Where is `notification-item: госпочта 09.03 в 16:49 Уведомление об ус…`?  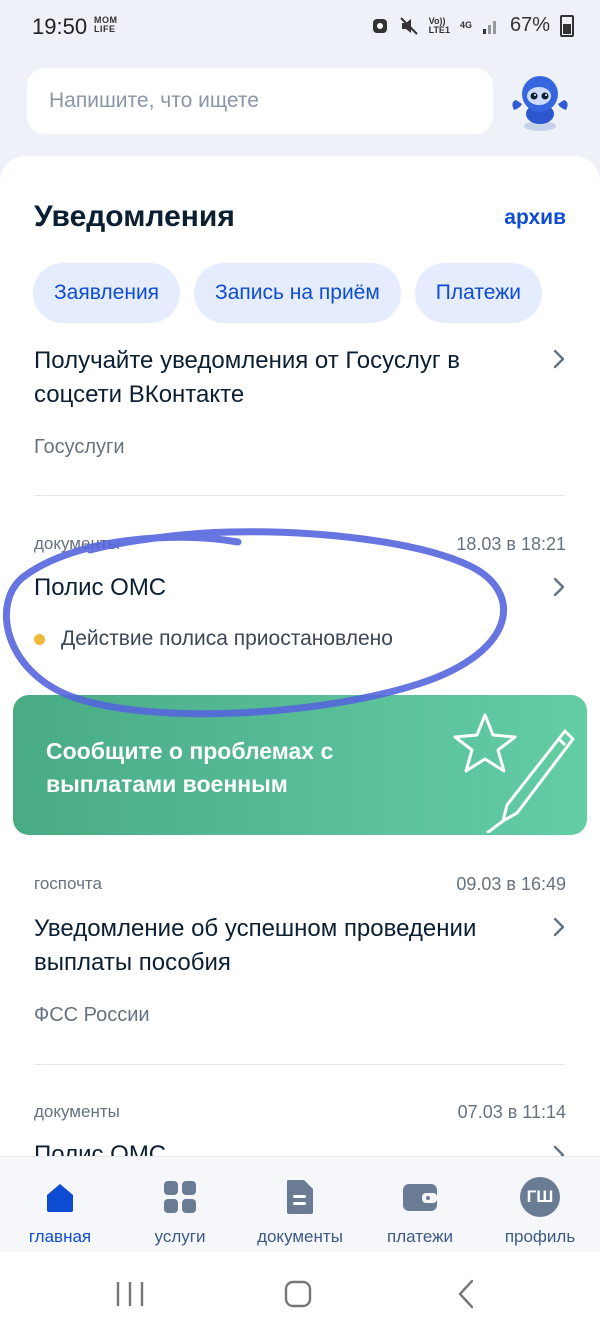 notification-item: госпочта 09.03 в 16:49 Уведомление об ус… is located at coordinates (300, 959).